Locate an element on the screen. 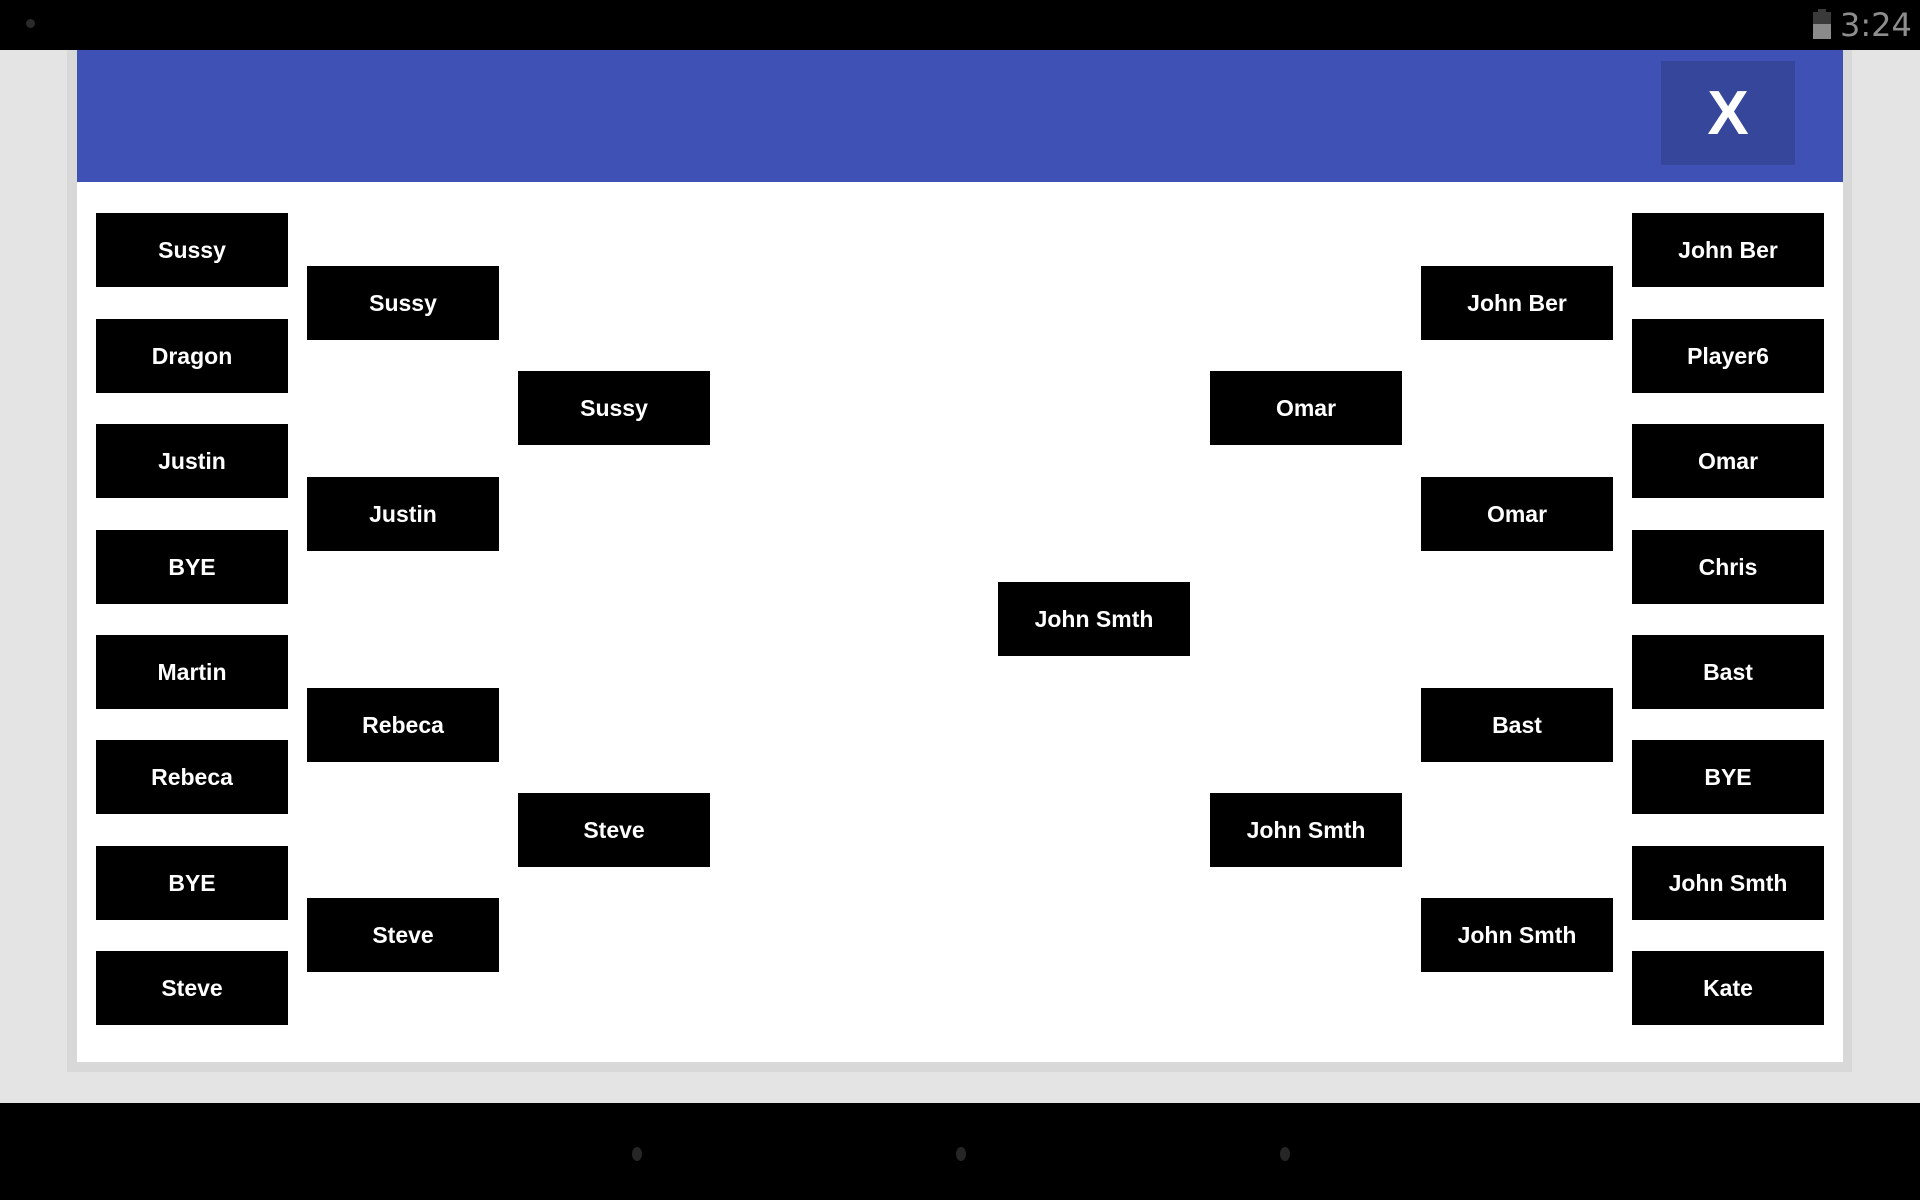  bracket-slot-right-round1: Player6 is located at coordinates (1728, 356).